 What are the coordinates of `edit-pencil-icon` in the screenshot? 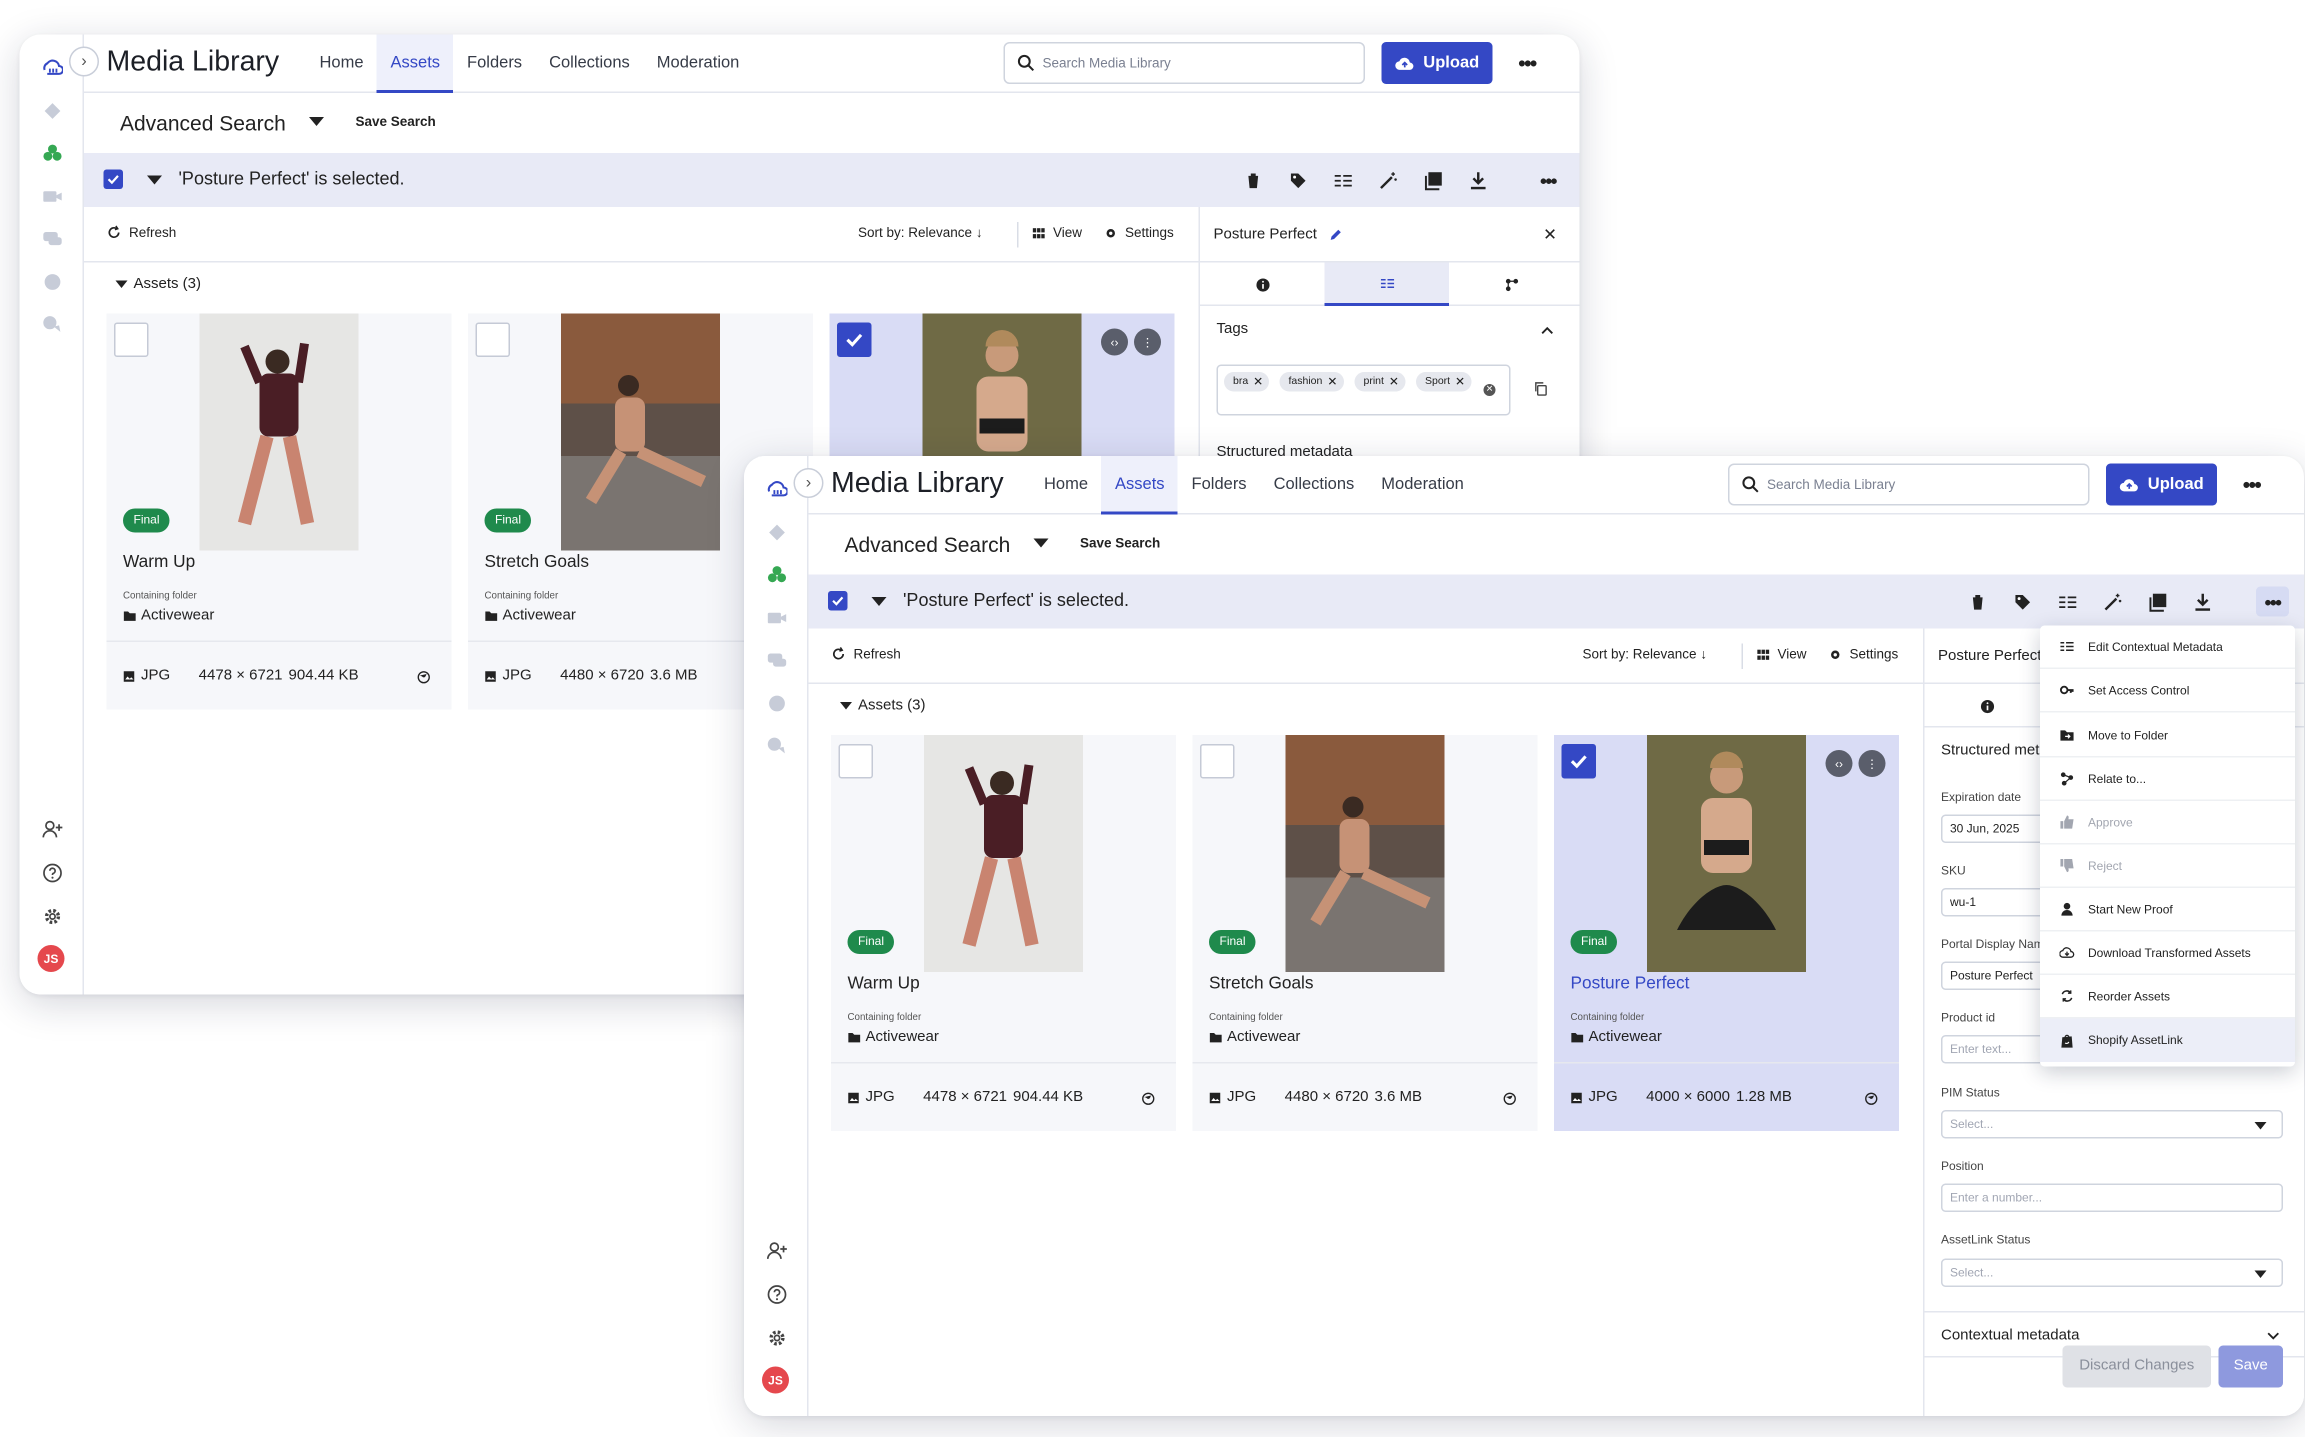 It's located at (1336, 235).